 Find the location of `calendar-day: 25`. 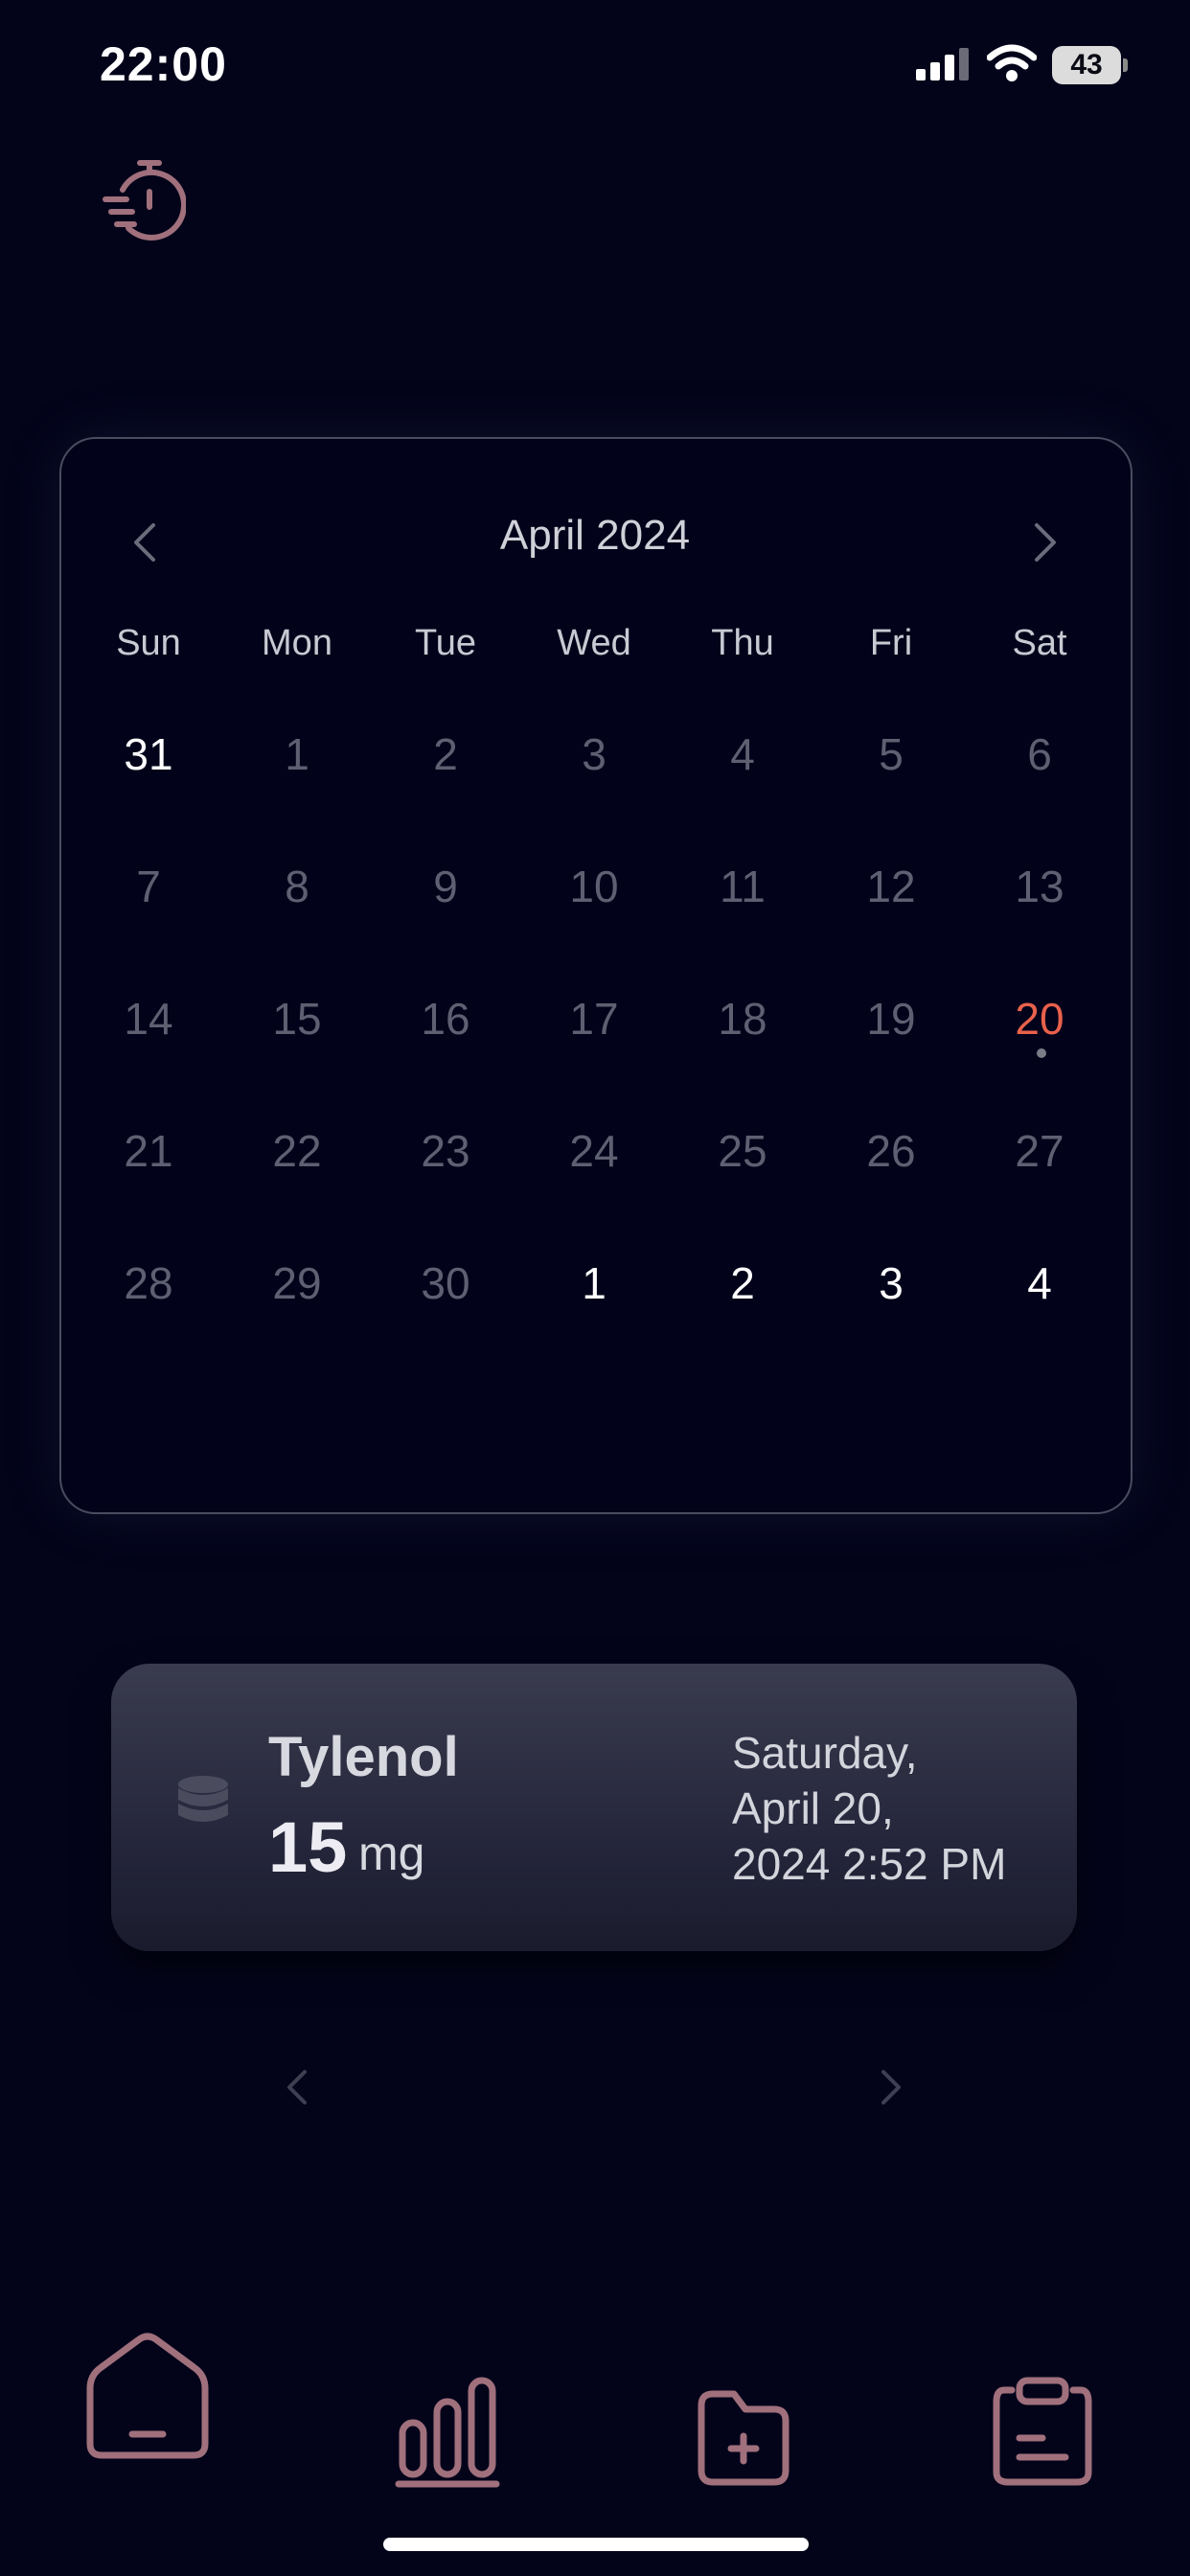

calendar-day: 25 is located at coordinates (743, 1151).